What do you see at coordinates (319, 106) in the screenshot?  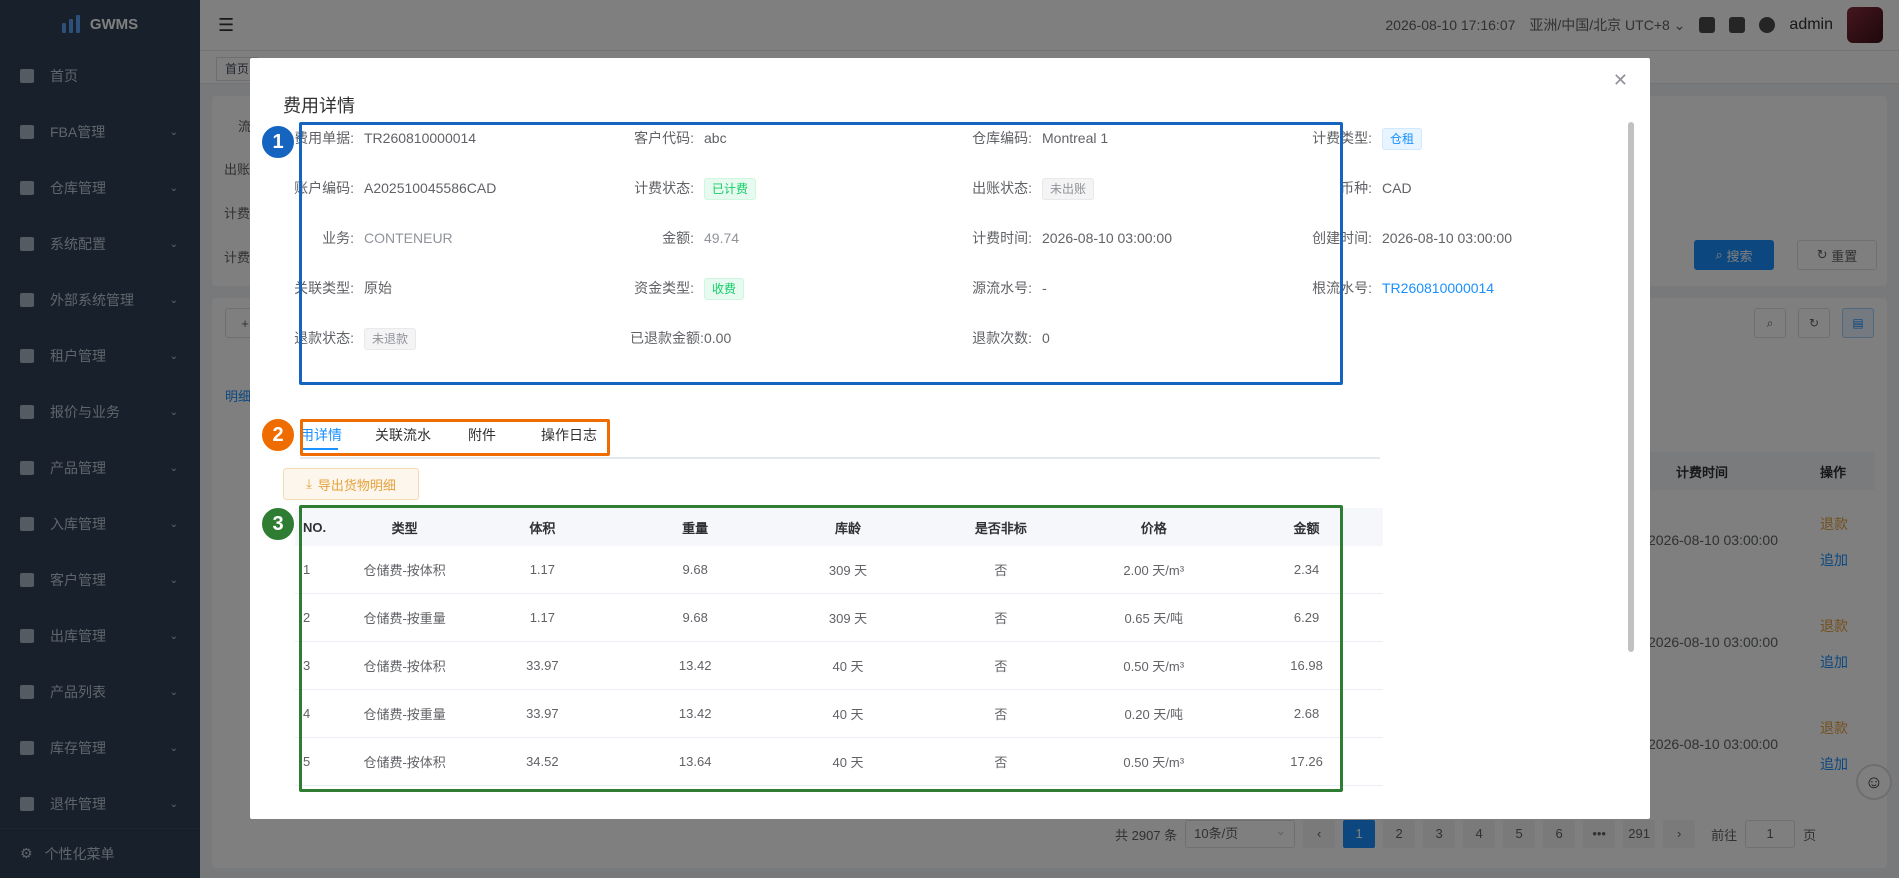 I see `dialog-title: 费用详情` at bounding box center [319, 106].